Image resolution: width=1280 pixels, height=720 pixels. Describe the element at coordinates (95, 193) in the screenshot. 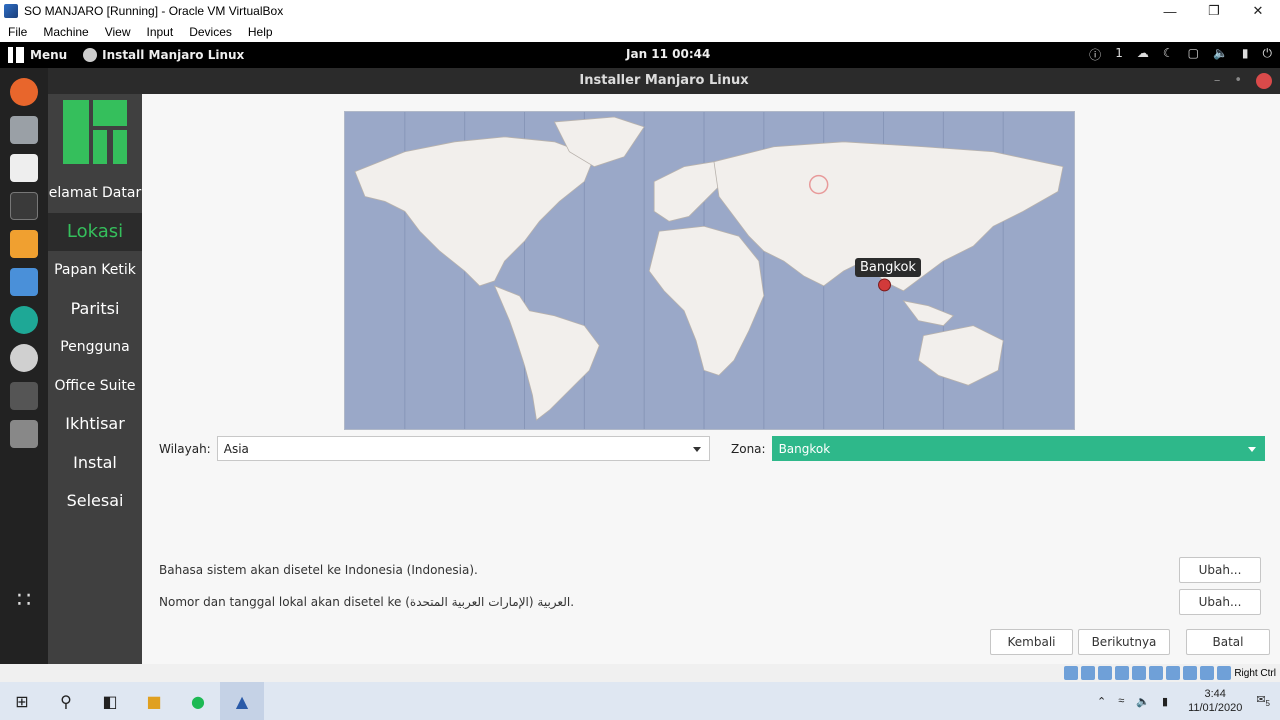

I see `step-welcome: elamat Datar` at that location.